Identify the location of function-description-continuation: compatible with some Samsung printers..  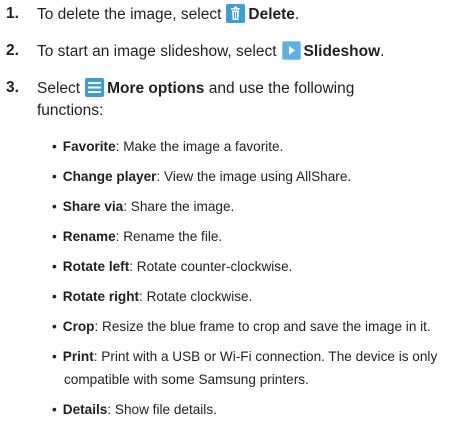
(186, 379).